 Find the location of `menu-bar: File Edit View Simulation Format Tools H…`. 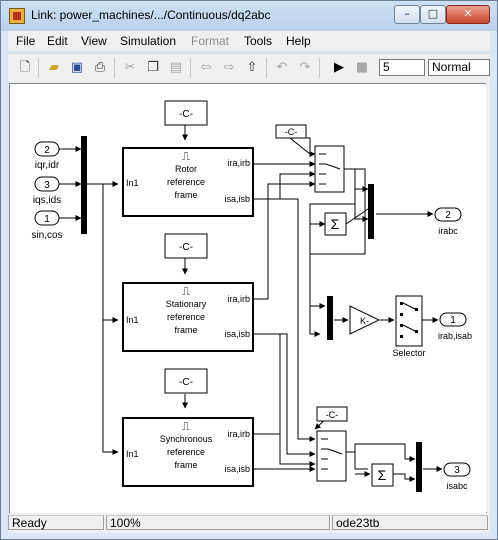

menu-bar: File Edit View Simulation Format Tools H… is located at coordinates (249, 41).